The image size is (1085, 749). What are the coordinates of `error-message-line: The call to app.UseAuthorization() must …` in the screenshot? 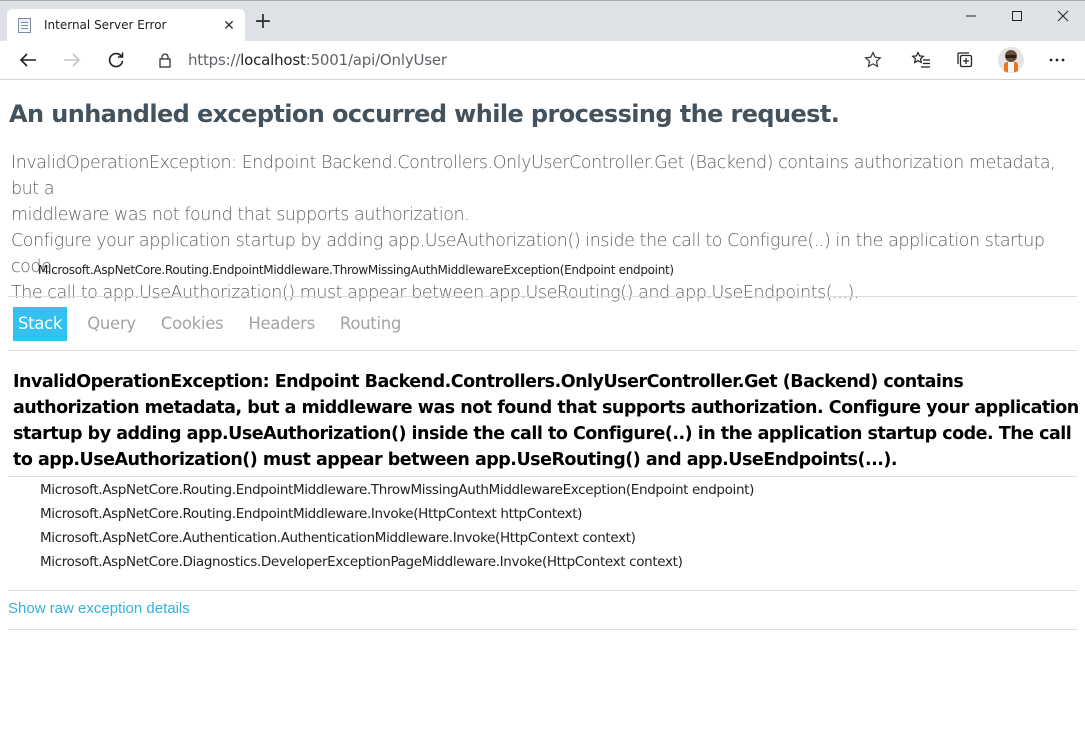 It's located at (435, 293).